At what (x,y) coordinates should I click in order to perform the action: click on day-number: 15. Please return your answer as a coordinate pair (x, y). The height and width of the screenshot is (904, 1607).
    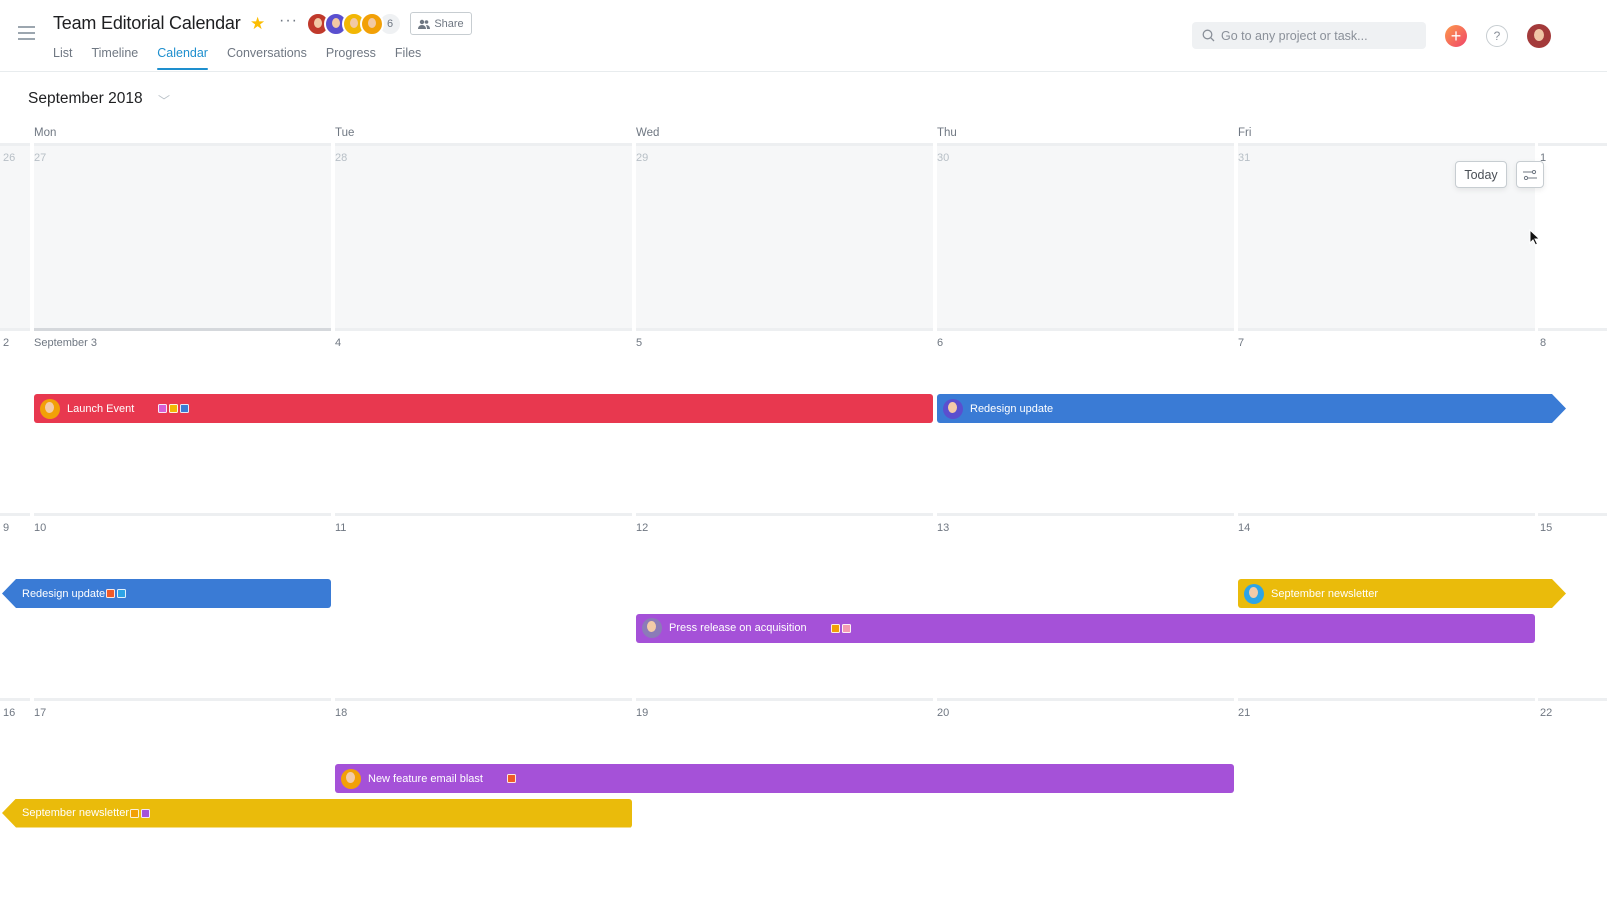
    Looking at the image, I should click on (1546, 528).